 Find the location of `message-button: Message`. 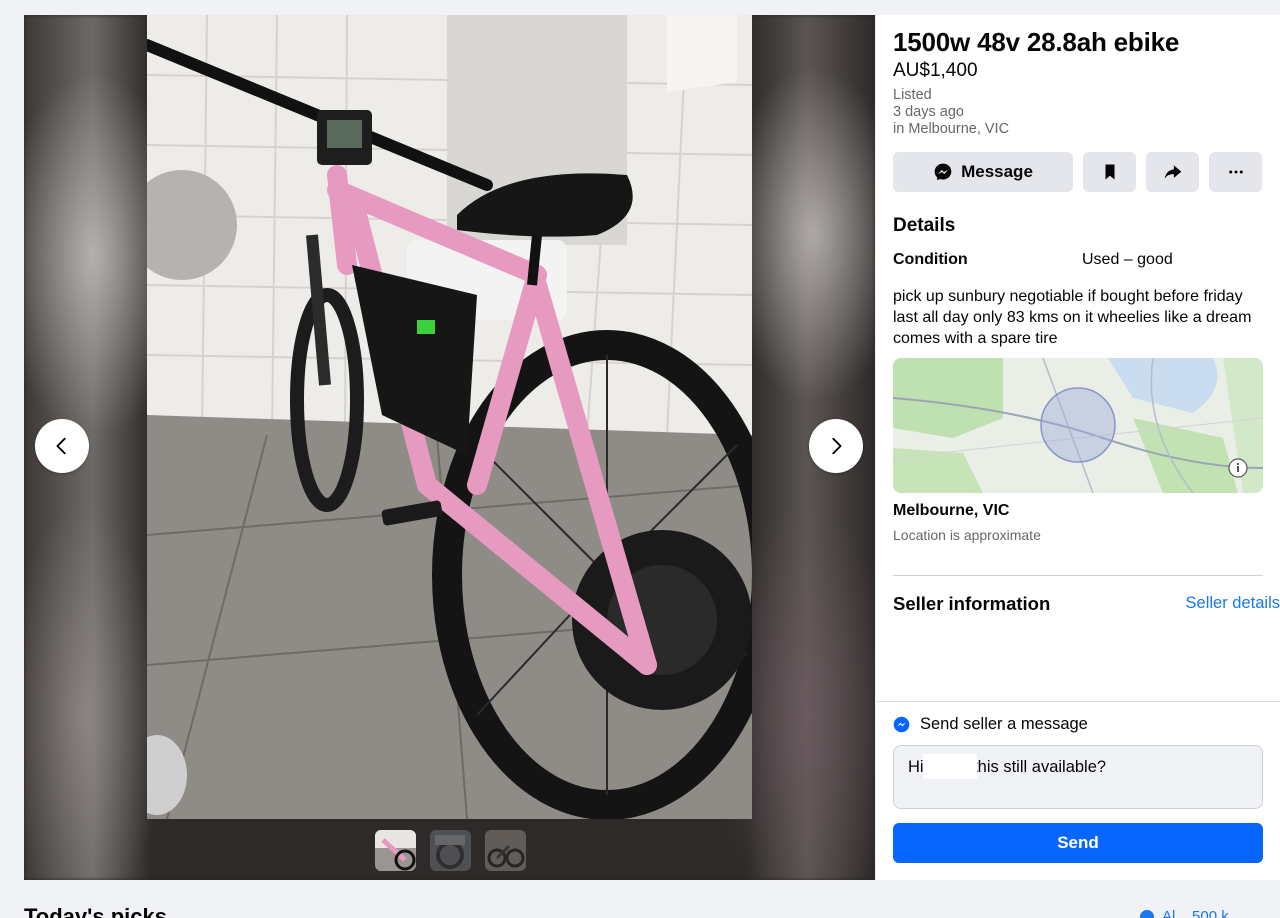

message-button: Message is located at coordinates (983, 172).